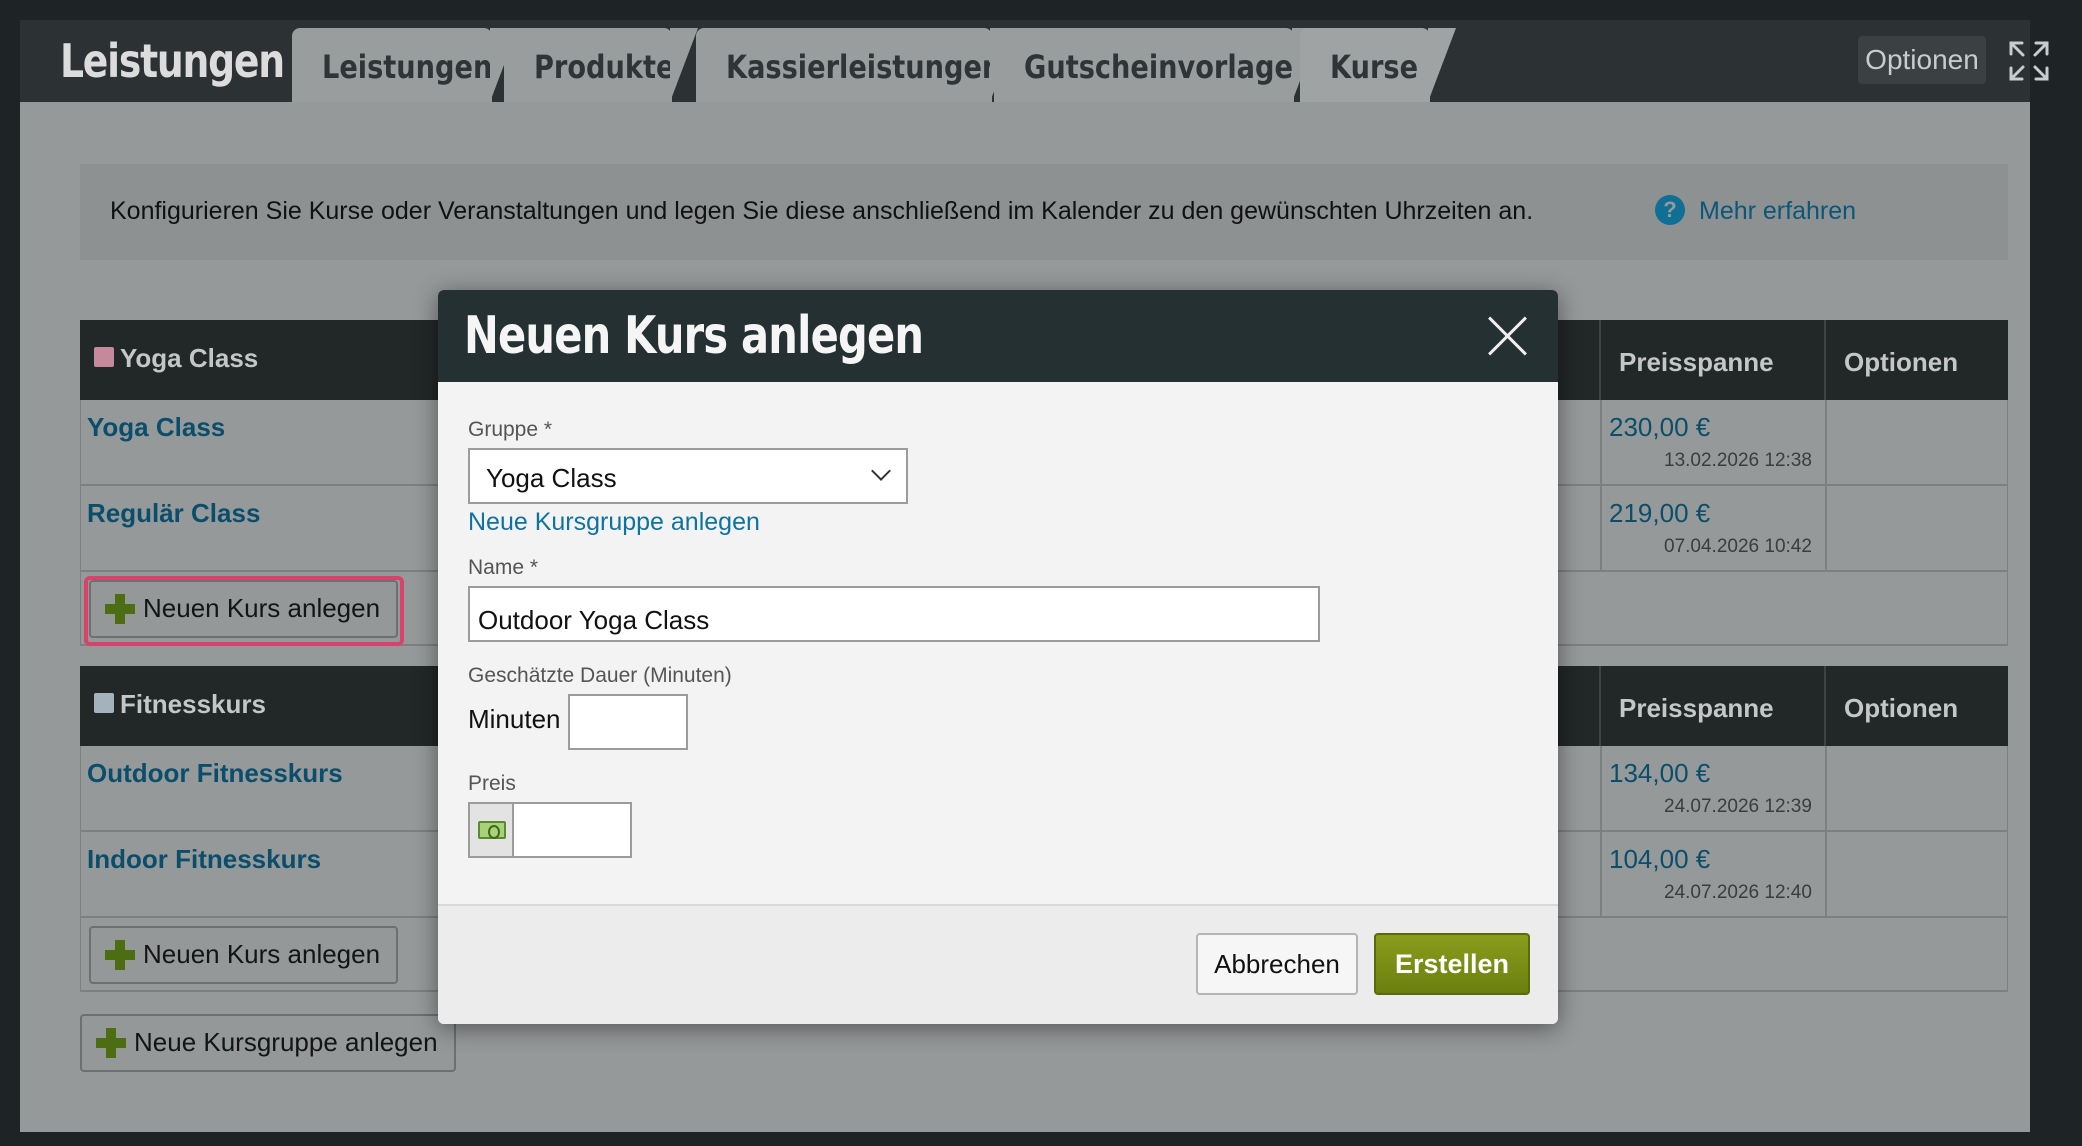 The width and height of the screenshot is (2082, 1146). I want to click on course-name-link: Outdoor Fitnesskurs, so click(215, 773).